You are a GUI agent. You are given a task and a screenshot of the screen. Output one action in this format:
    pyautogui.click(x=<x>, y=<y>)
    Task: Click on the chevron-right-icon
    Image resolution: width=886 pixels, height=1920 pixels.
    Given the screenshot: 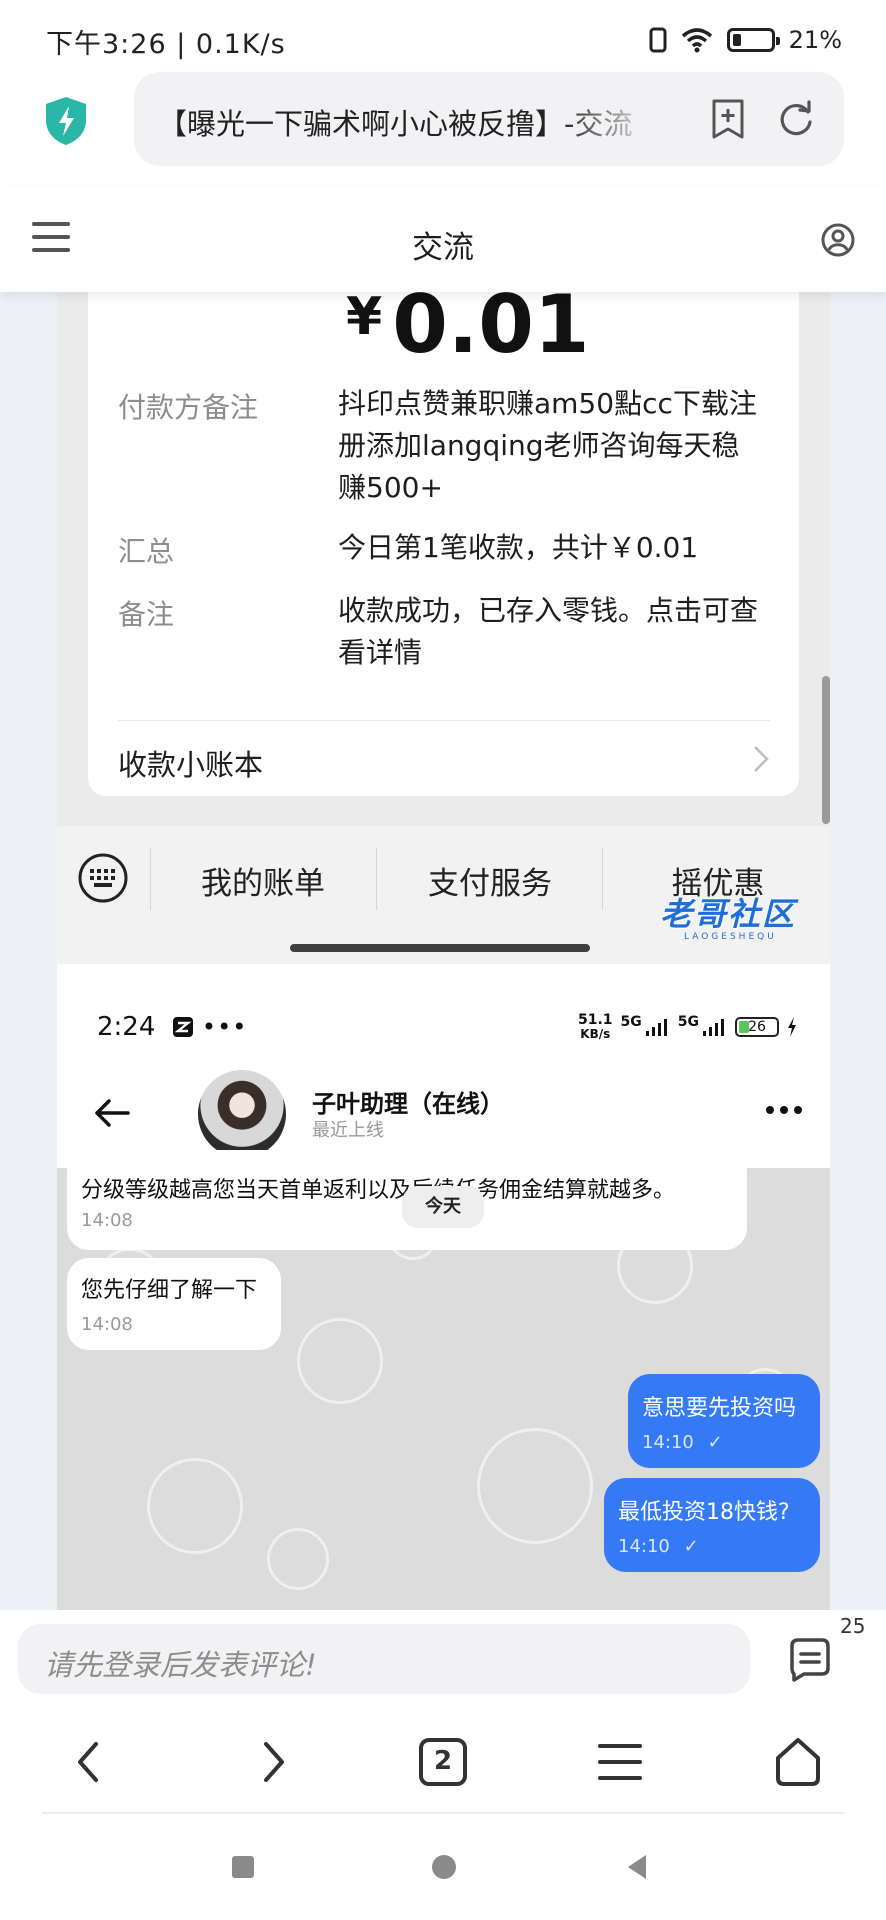 What is the action you would take?
    pyautogui.click(x=761, y=759)
    